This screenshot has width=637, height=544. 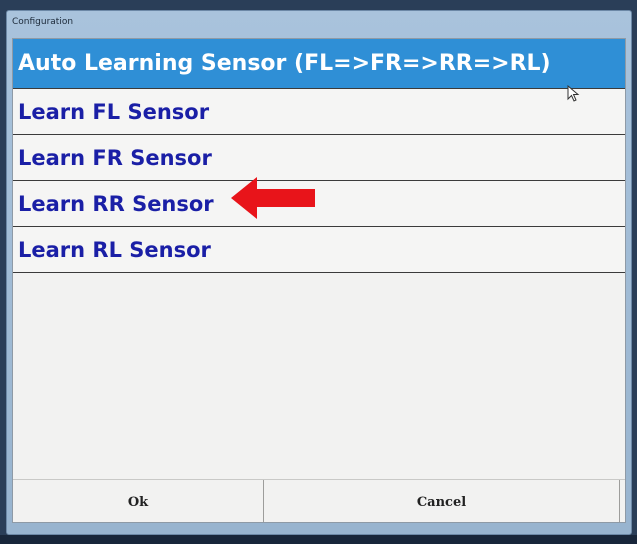 I want to click on list-item-learn-fr-sensor: Learn FR Sensor, so click(x=319, y=158).